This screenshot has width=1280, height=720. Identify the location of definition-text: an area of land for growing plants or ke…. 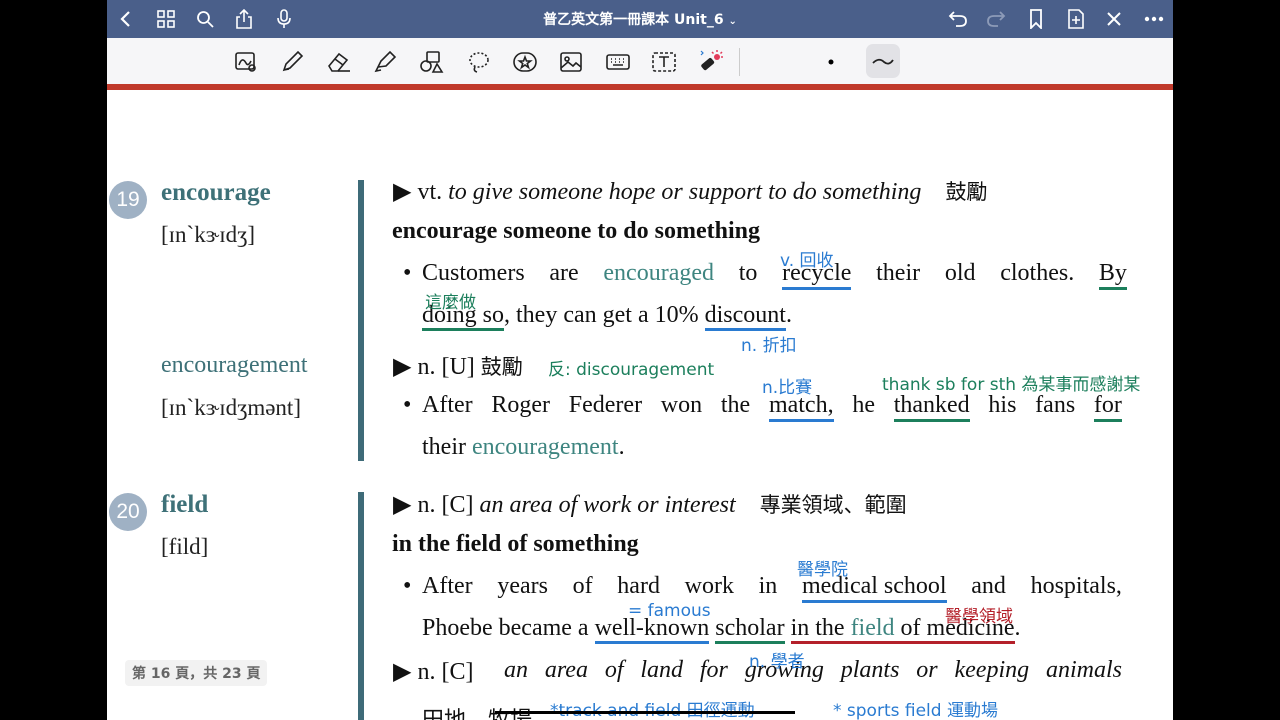
(813, 670).